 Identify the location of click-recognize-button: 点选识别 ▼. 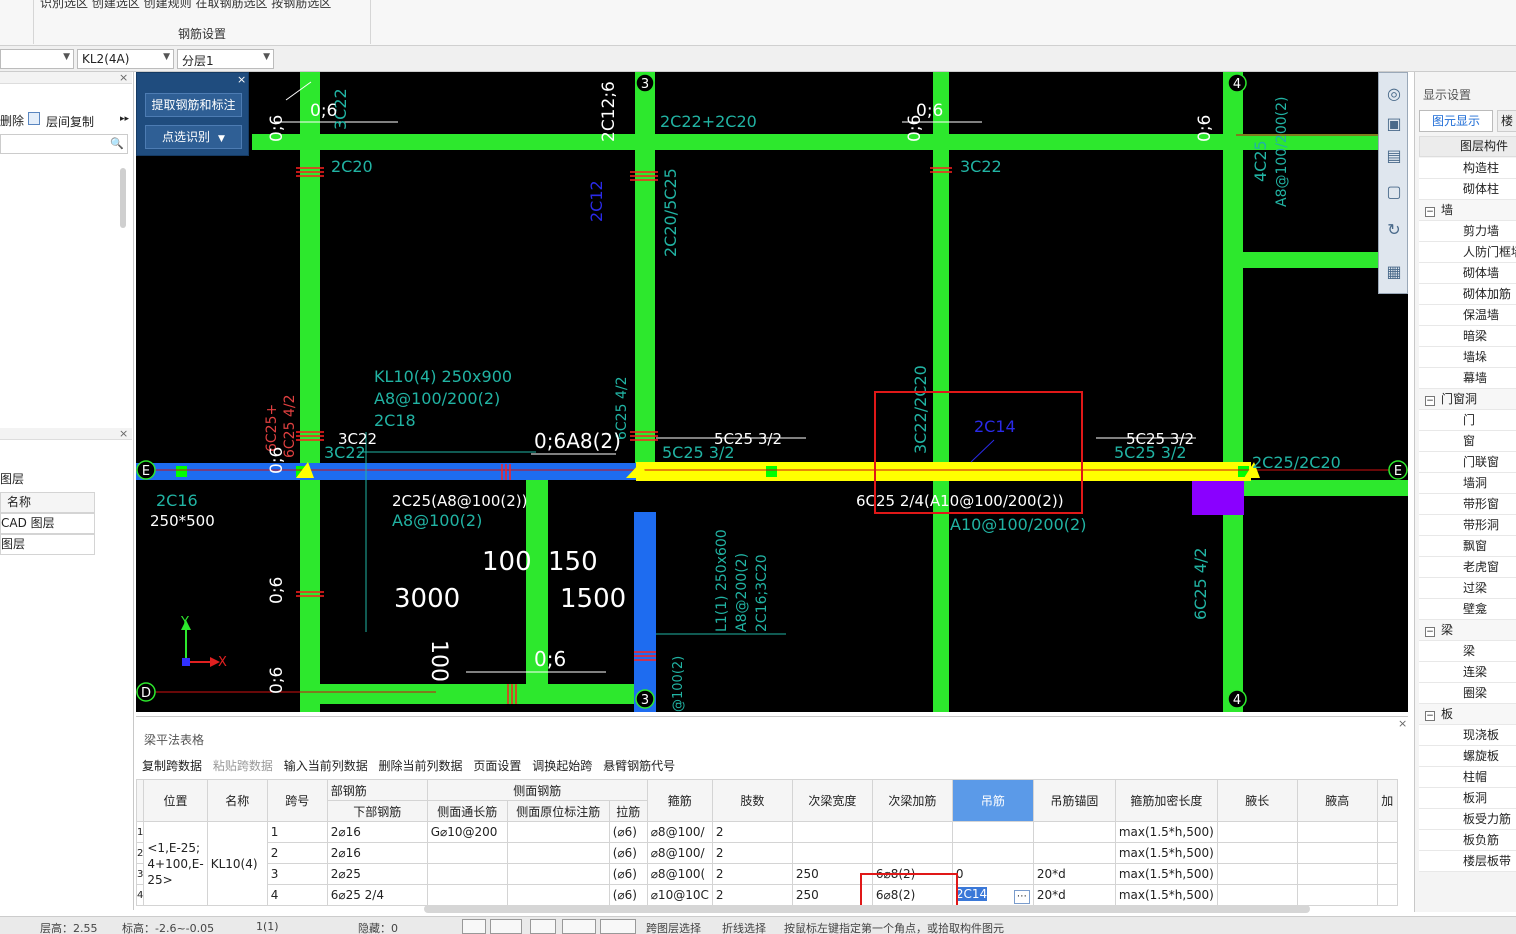
(193, 137).